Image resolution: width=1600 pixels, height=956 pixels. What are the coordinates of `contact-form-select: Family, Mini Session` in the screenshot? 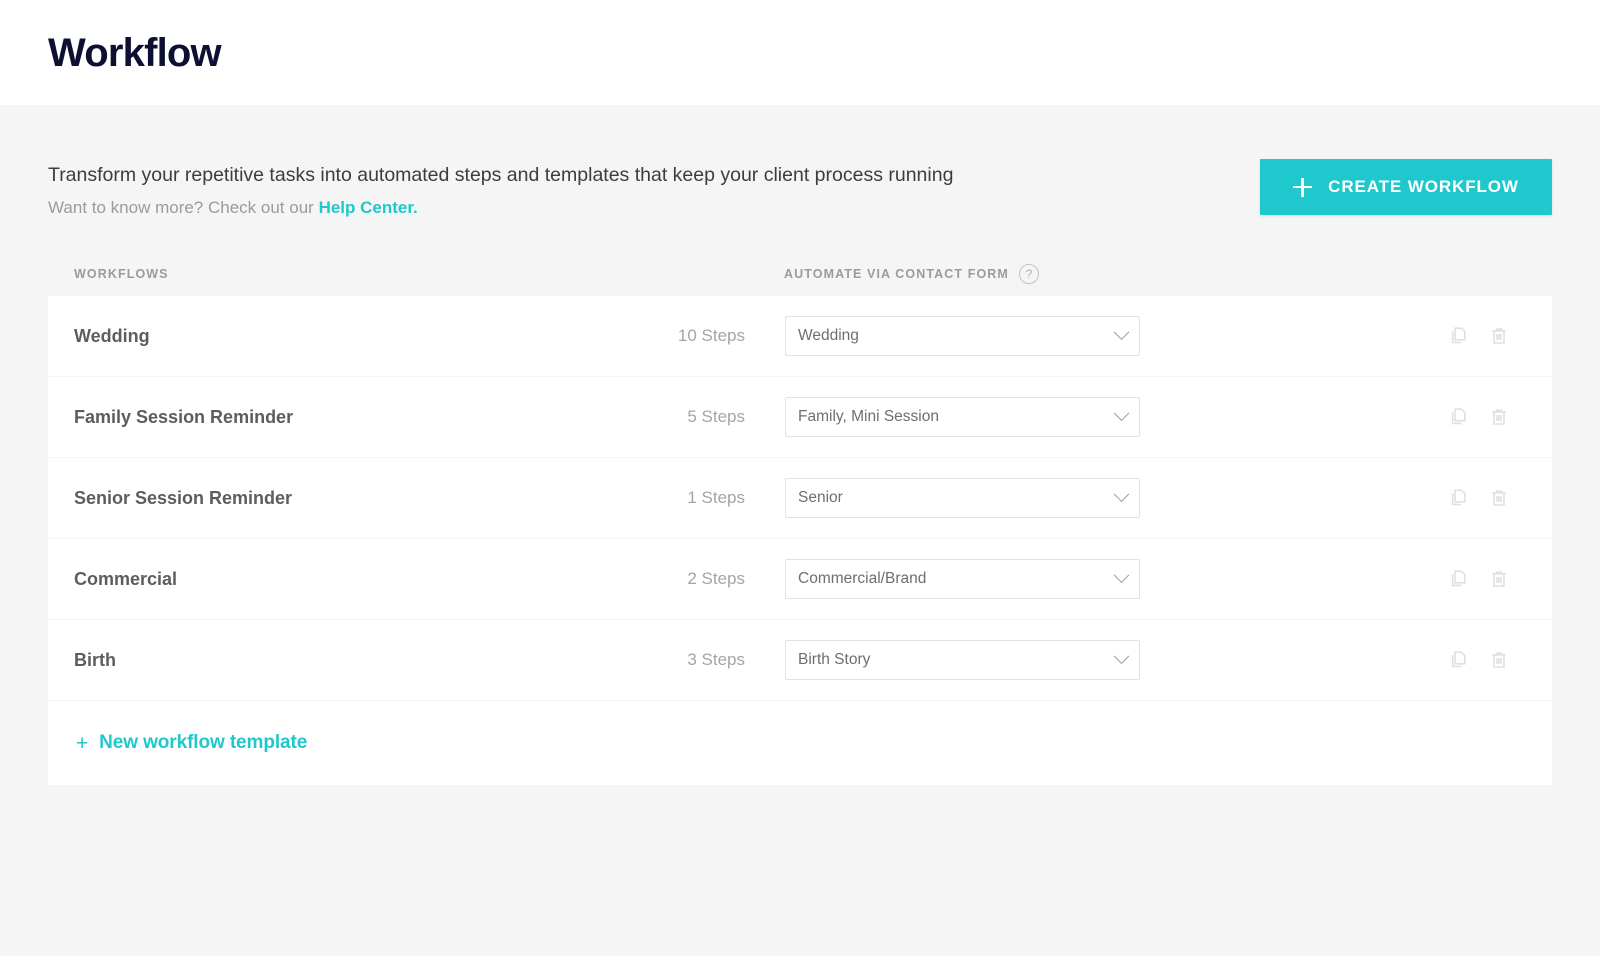 It's located at (962, 417).